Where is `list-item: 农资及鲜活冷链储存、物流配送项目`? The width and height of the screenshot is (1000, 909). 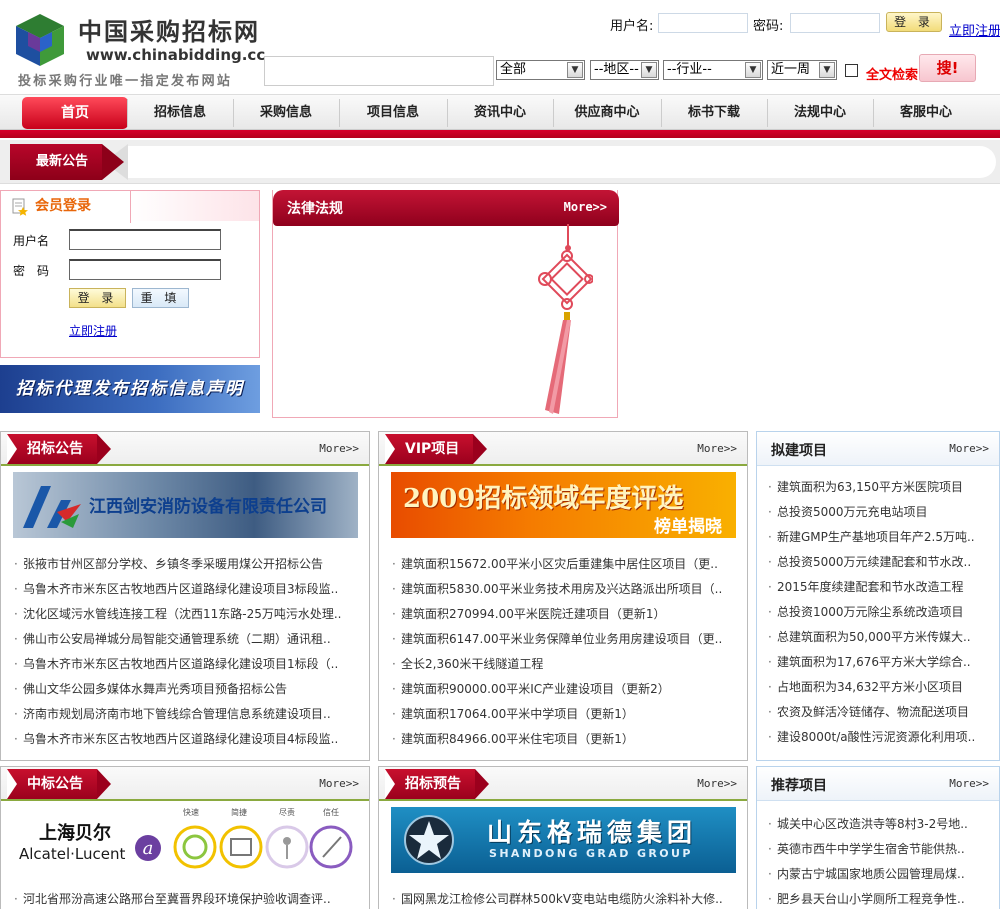
list-item: 农资及鲜活冷链储存、物流配送项目 is located at coordinates (880, 712).